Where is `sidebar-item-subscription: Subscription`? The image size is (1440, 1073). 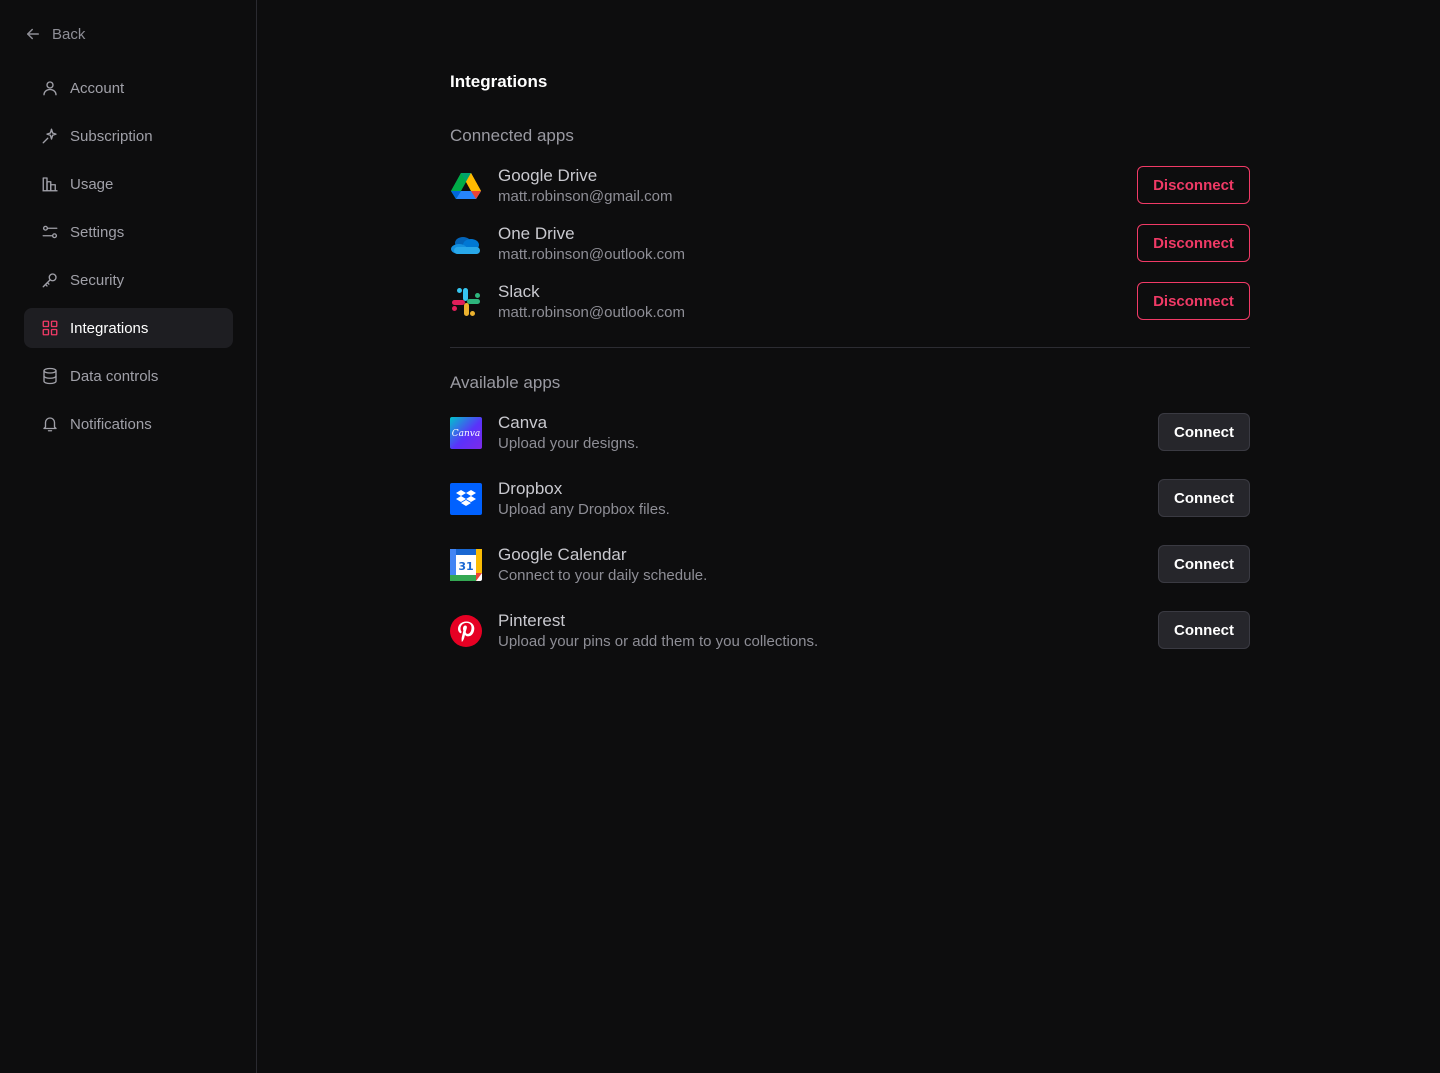 sidebar-item-subscription: Subscription is located at coordinates (128, 136).